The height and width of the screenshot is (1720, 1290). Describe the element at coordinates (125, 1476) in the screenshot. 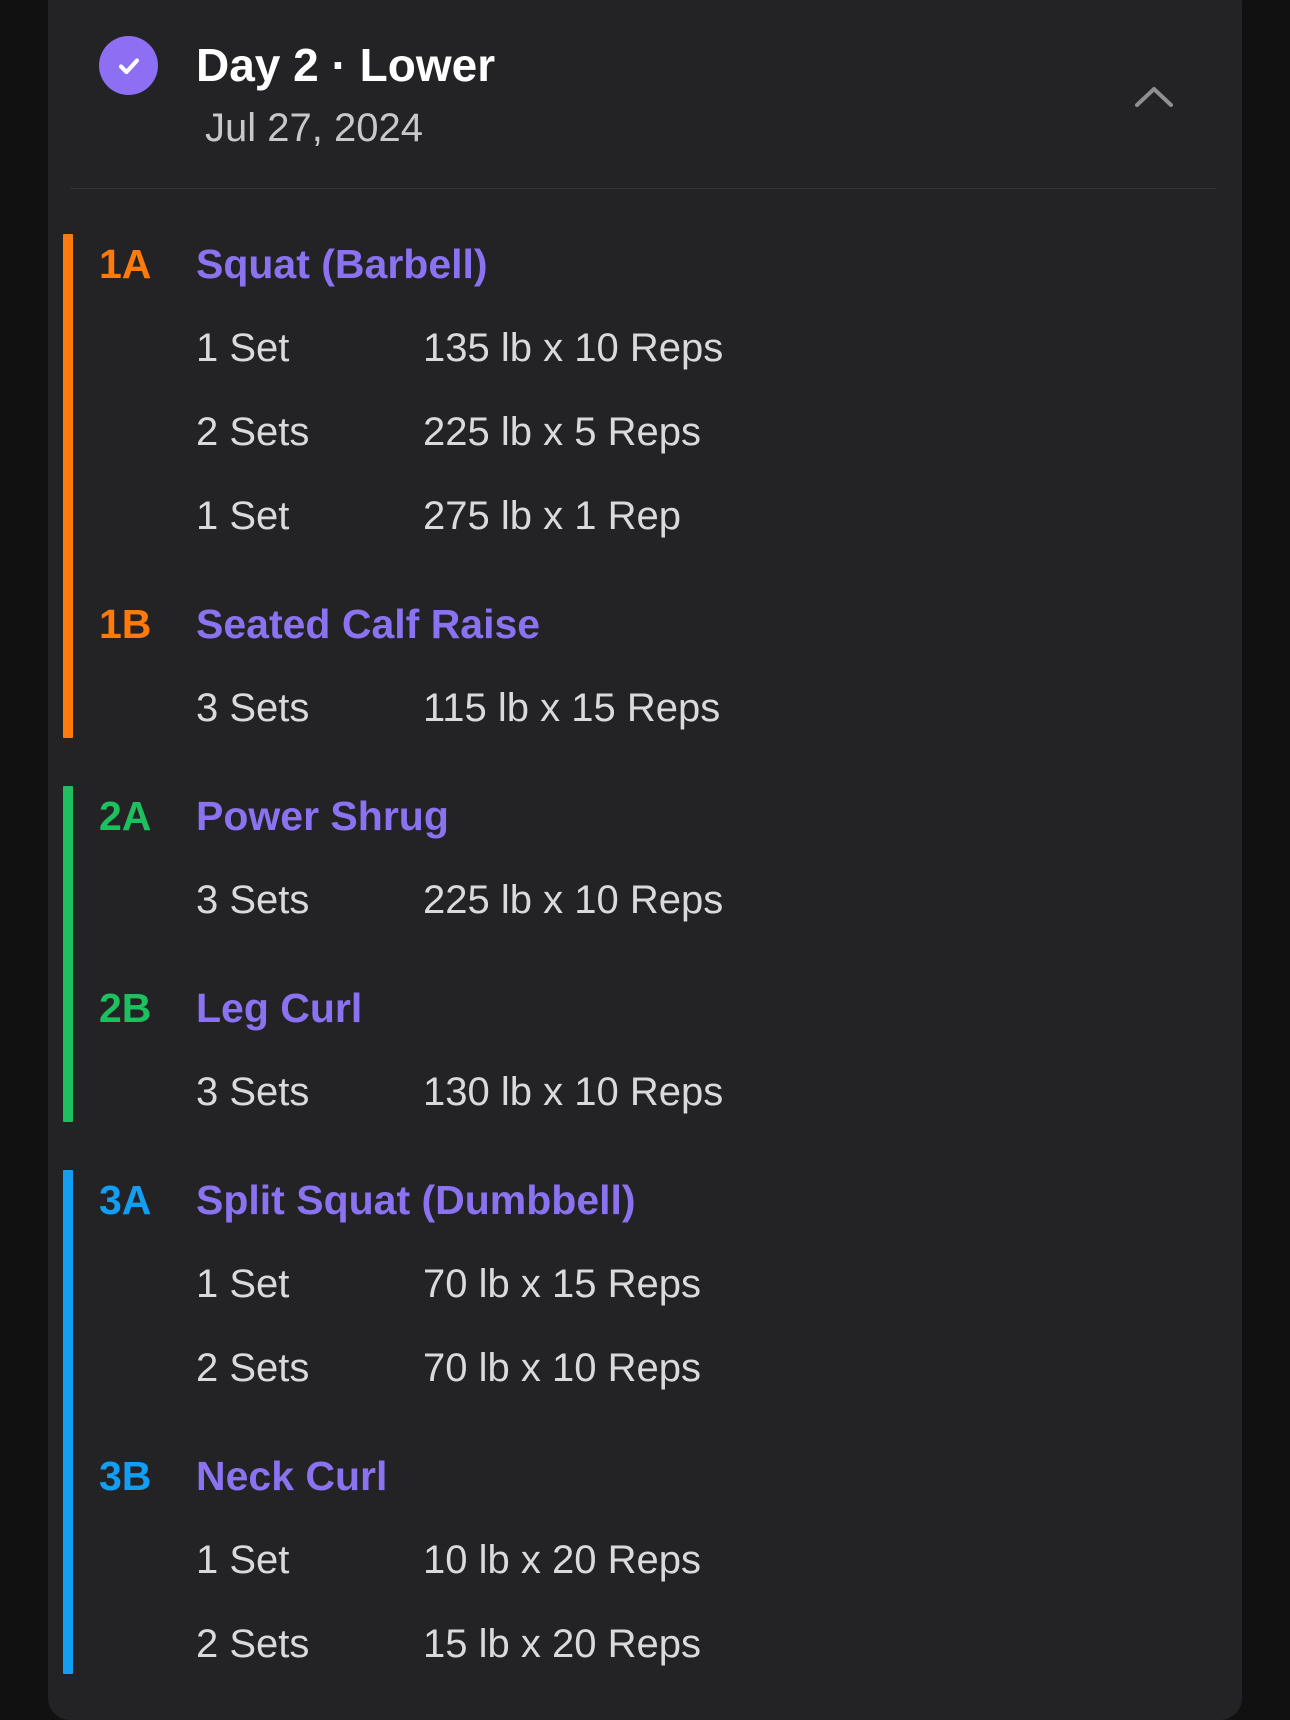

I see `exercise-label: 3B` at that location.